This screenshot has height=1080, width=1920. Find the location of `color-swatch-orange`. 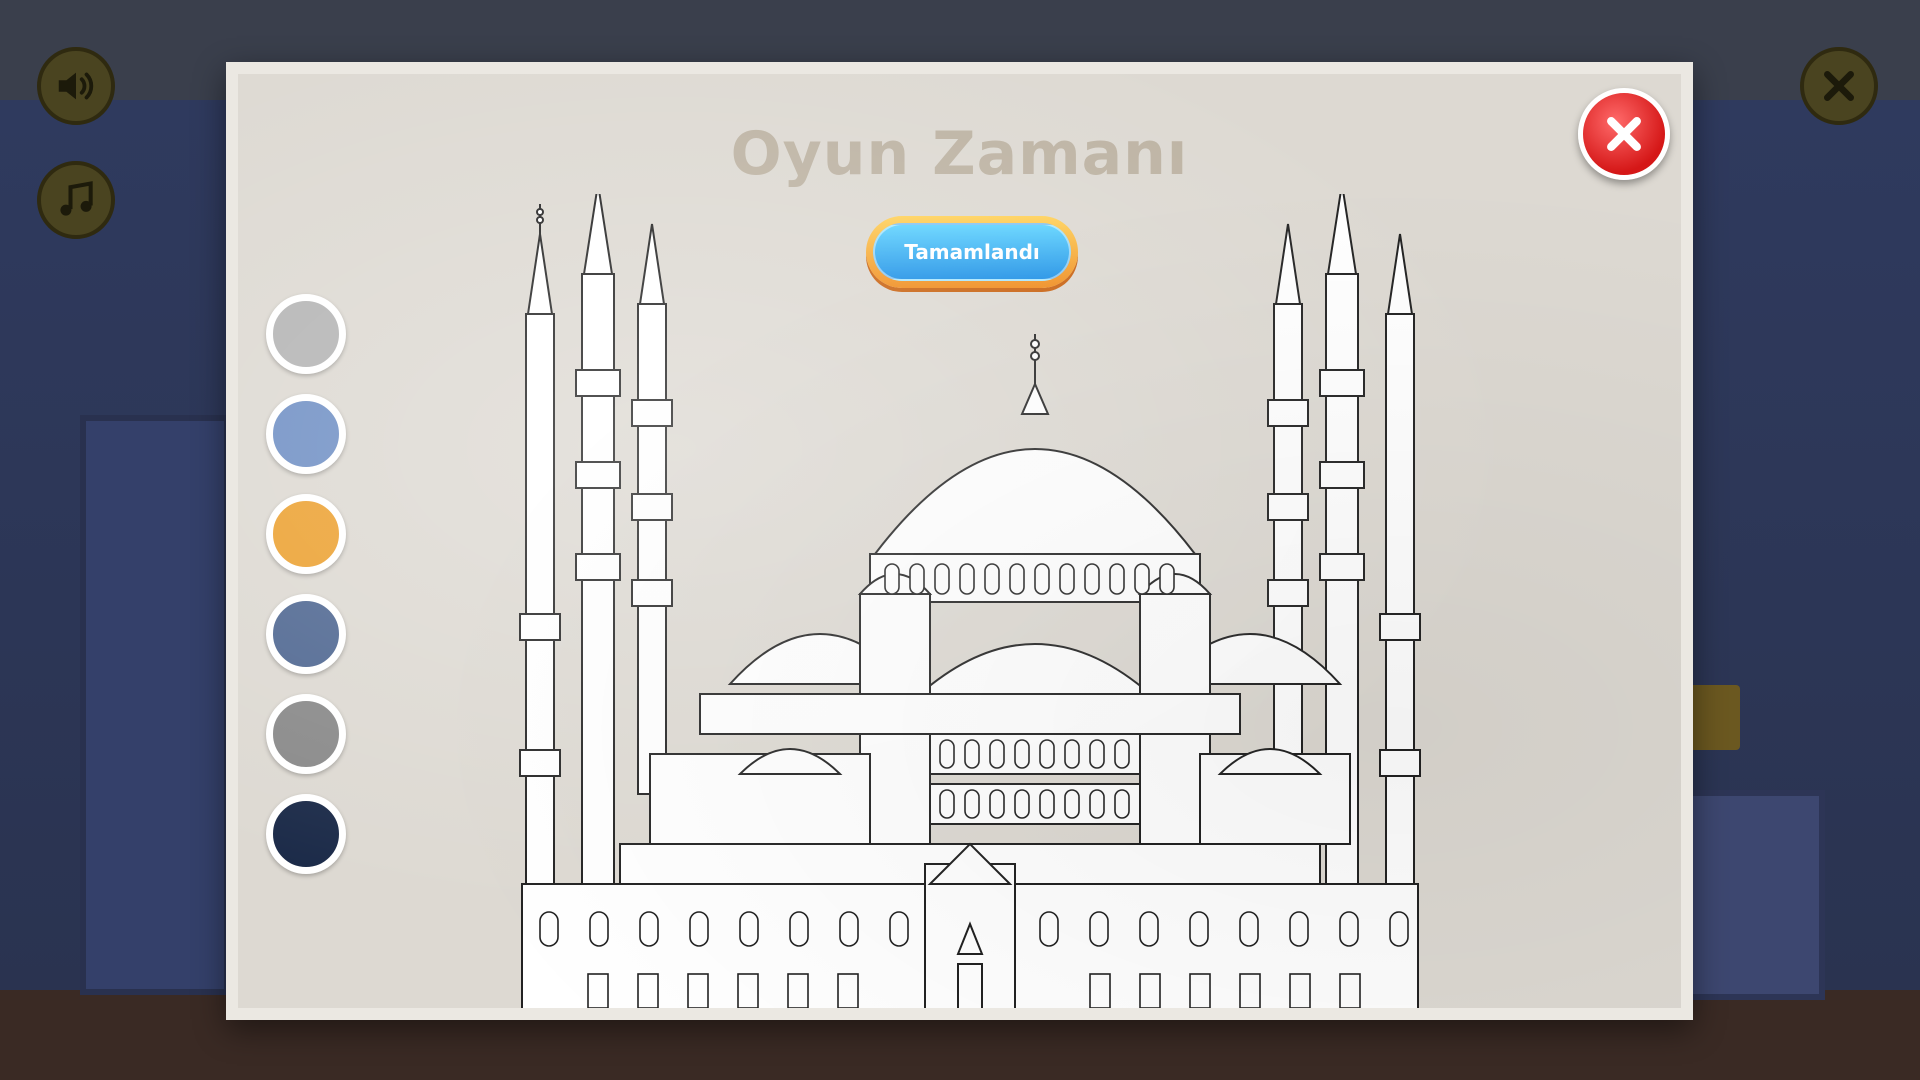

color-swatch-orange is located at coordinates (306, 534).